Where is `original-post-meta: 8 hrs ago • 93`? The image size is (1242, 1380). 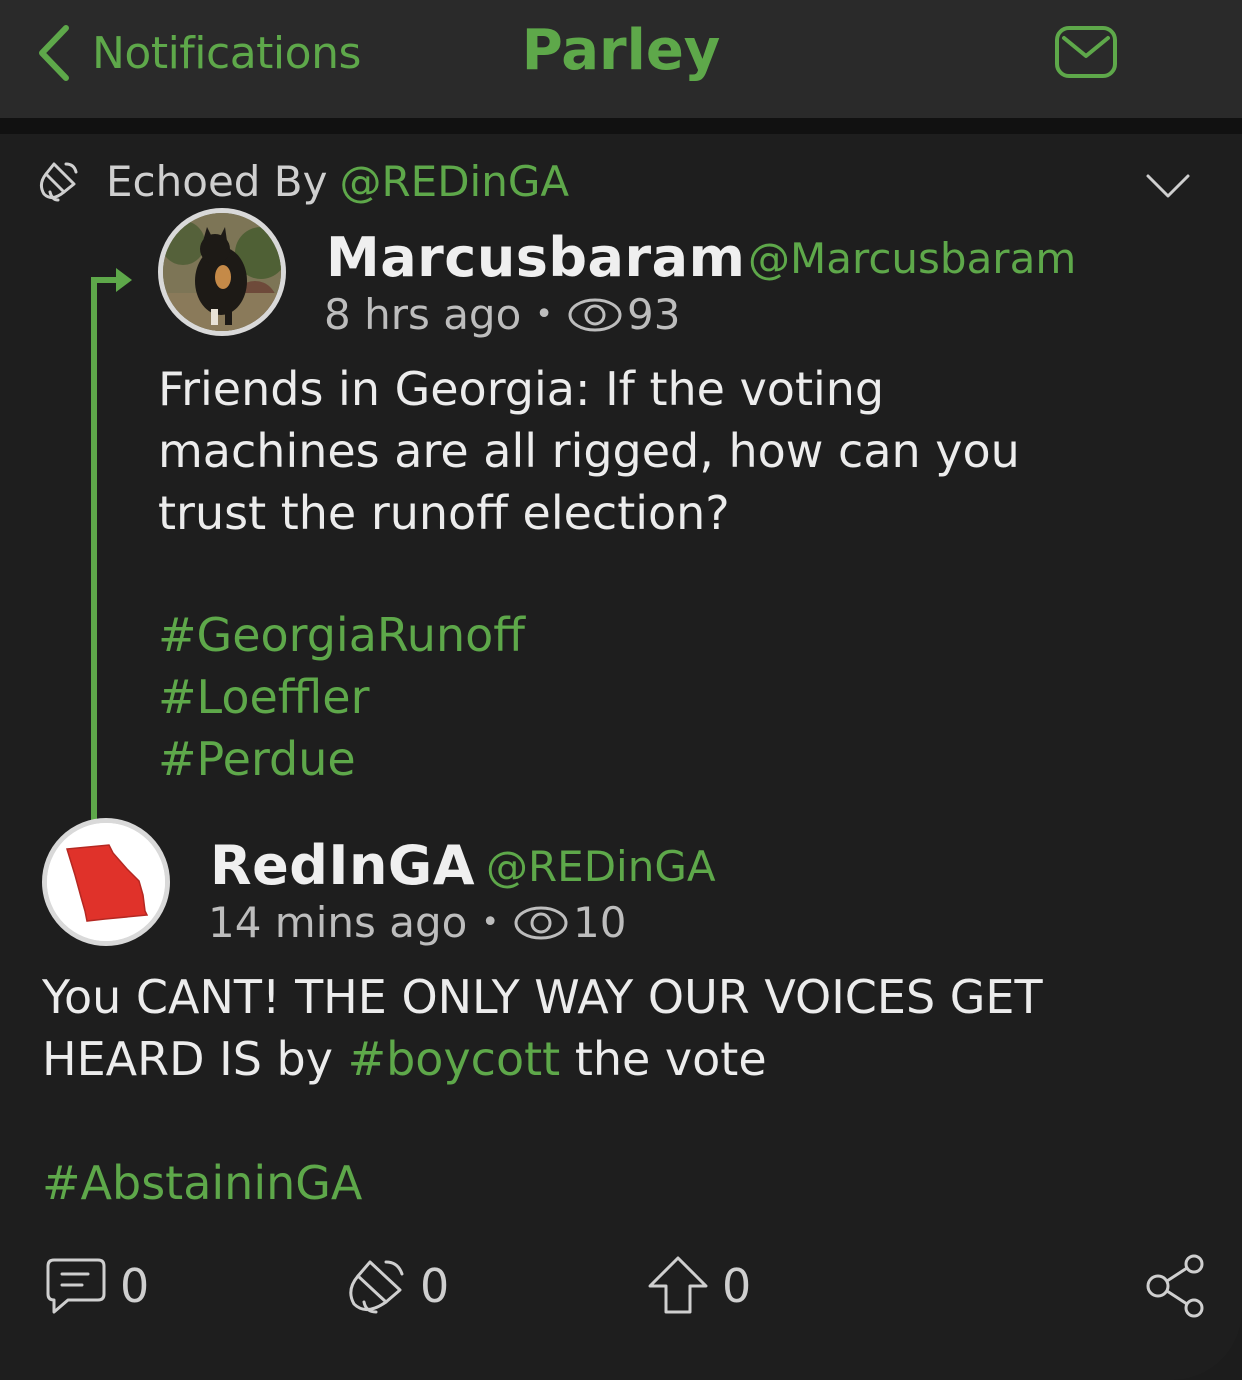 original-post-meta: 8 hrs ago • 93 is located at coordinates (502, 314).